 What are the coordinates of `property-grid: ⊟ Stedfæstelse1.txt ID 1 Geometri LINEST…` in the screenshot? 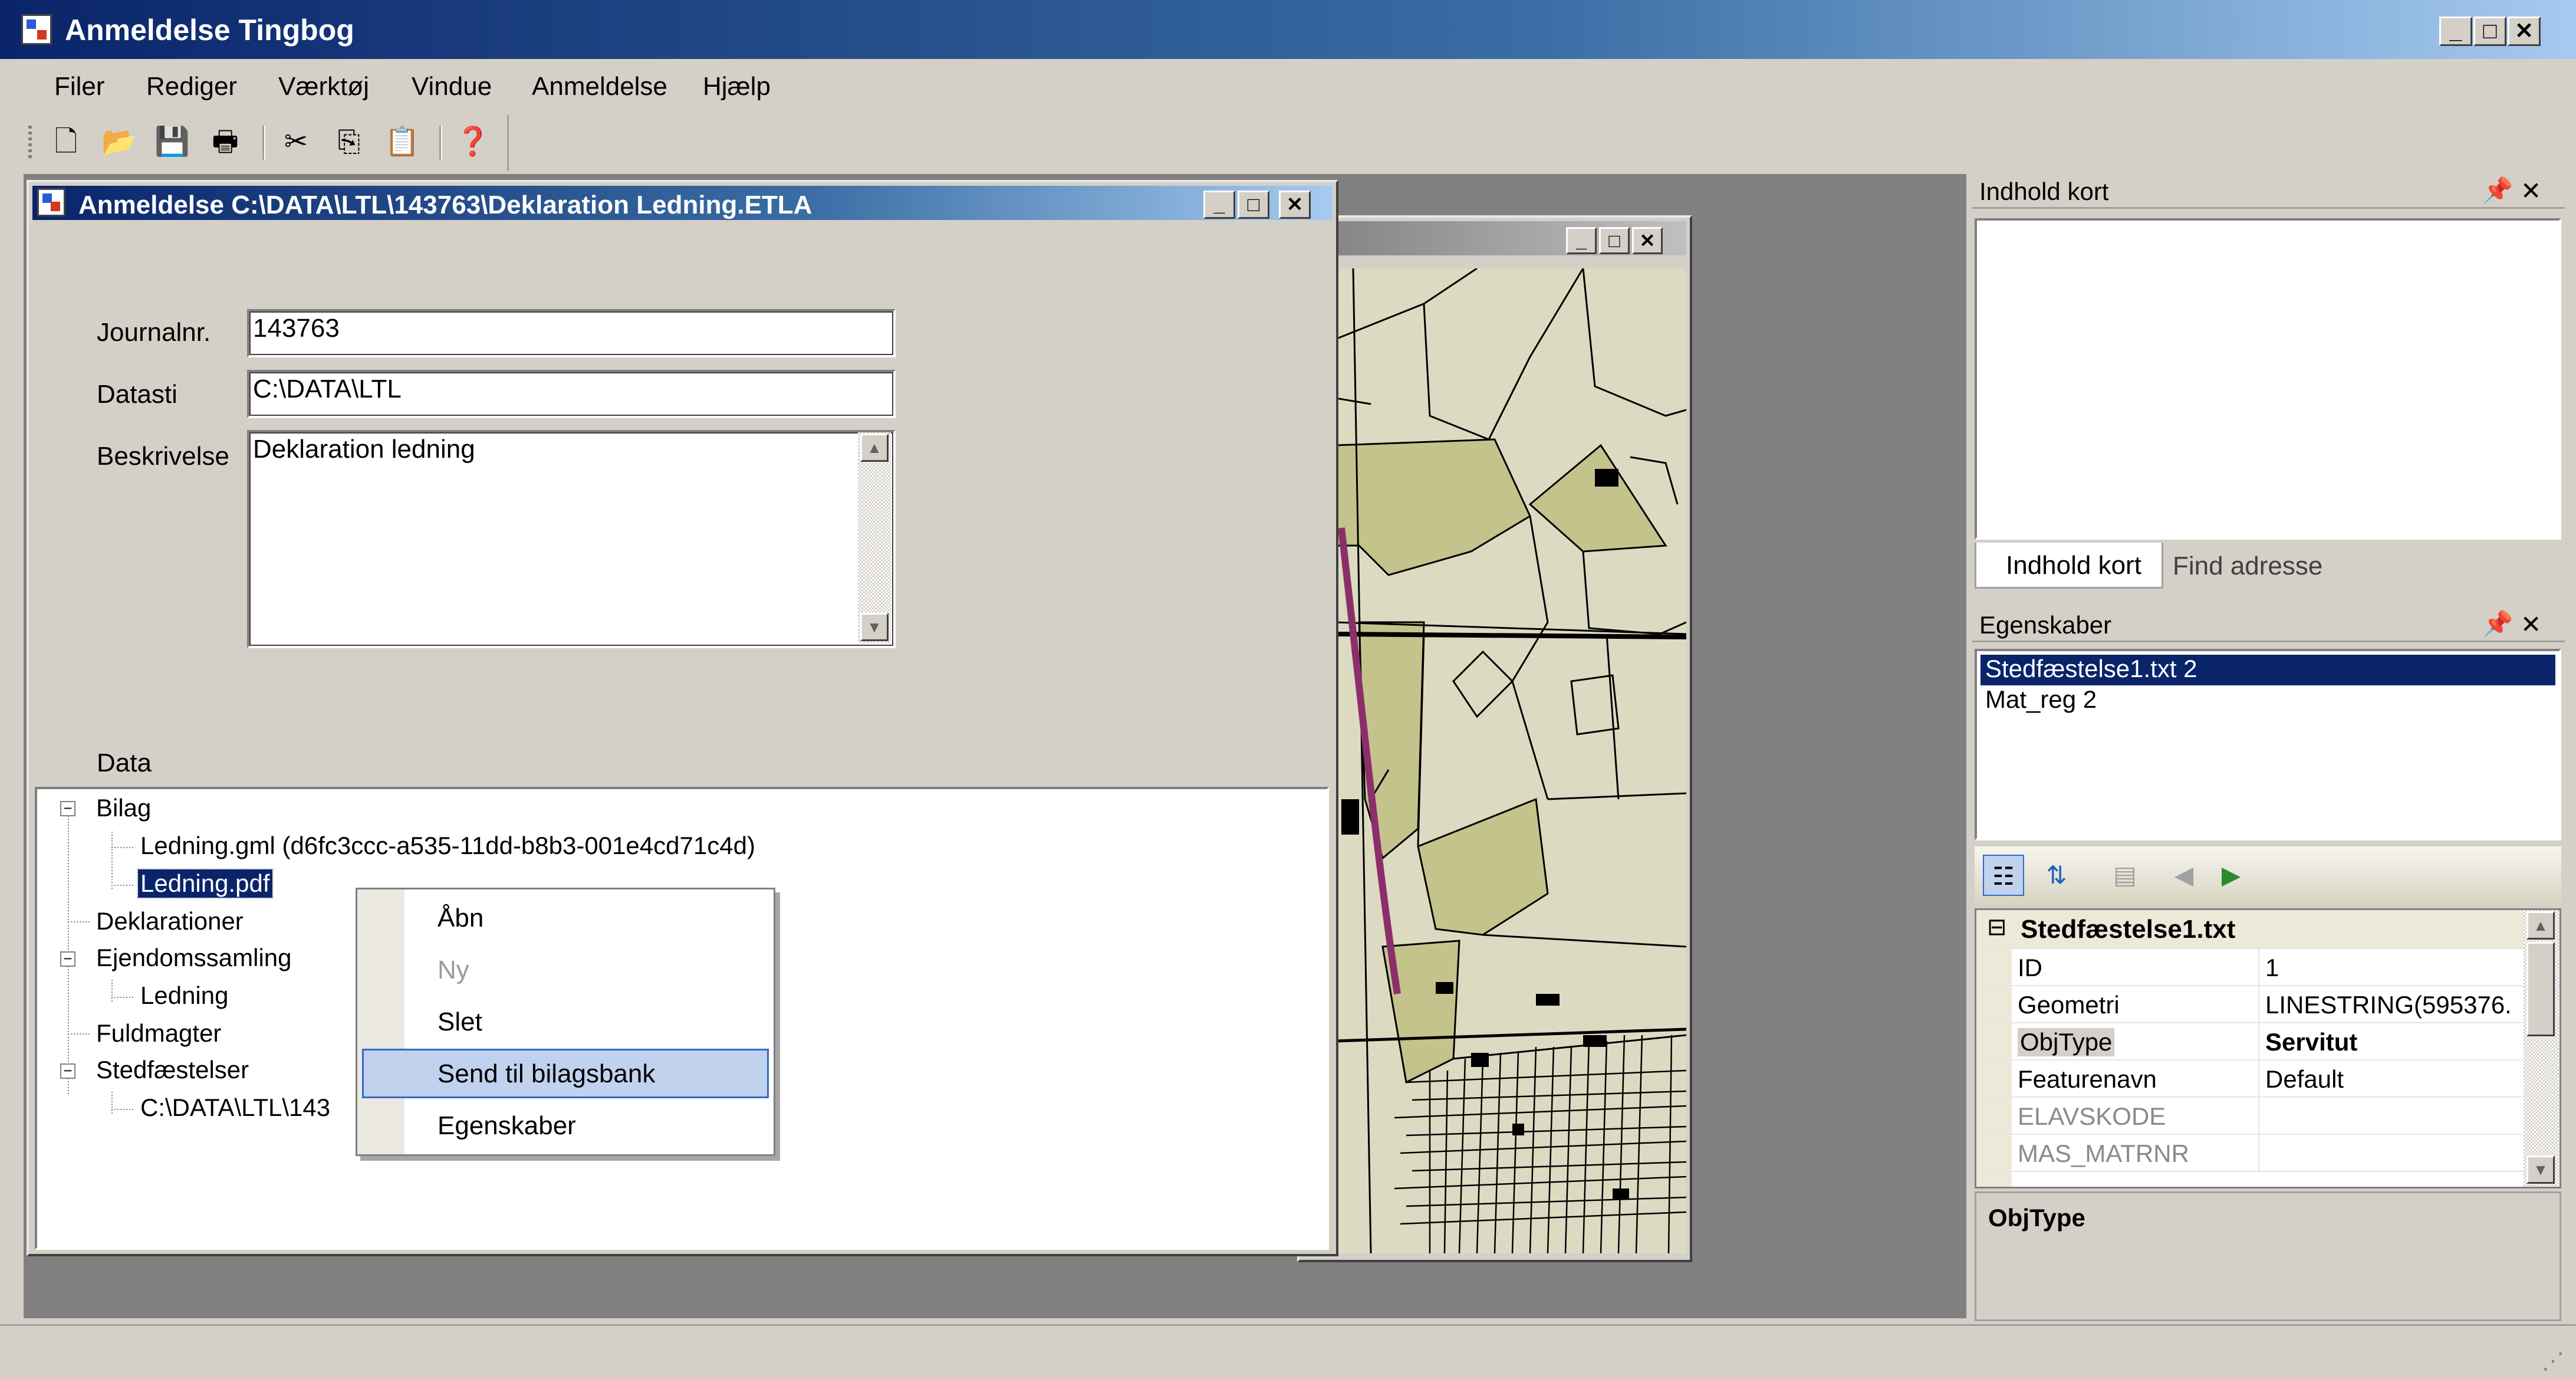 It's located at (2268, 1048).